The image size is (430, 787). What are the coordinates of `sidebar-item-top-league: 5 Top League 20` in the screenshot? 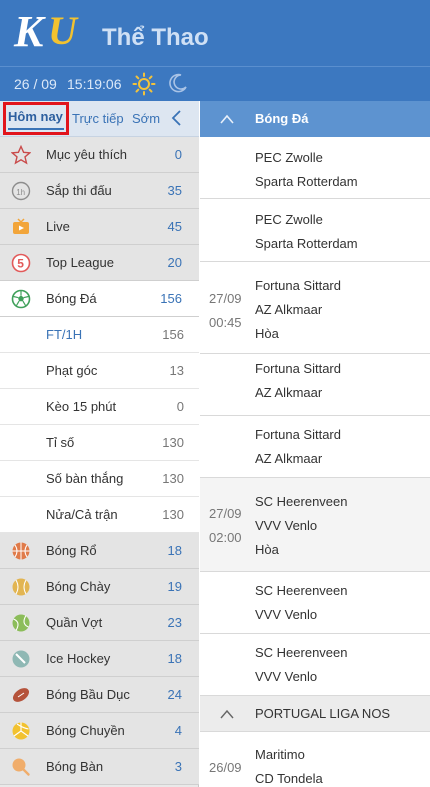 It's located at (99, 263).